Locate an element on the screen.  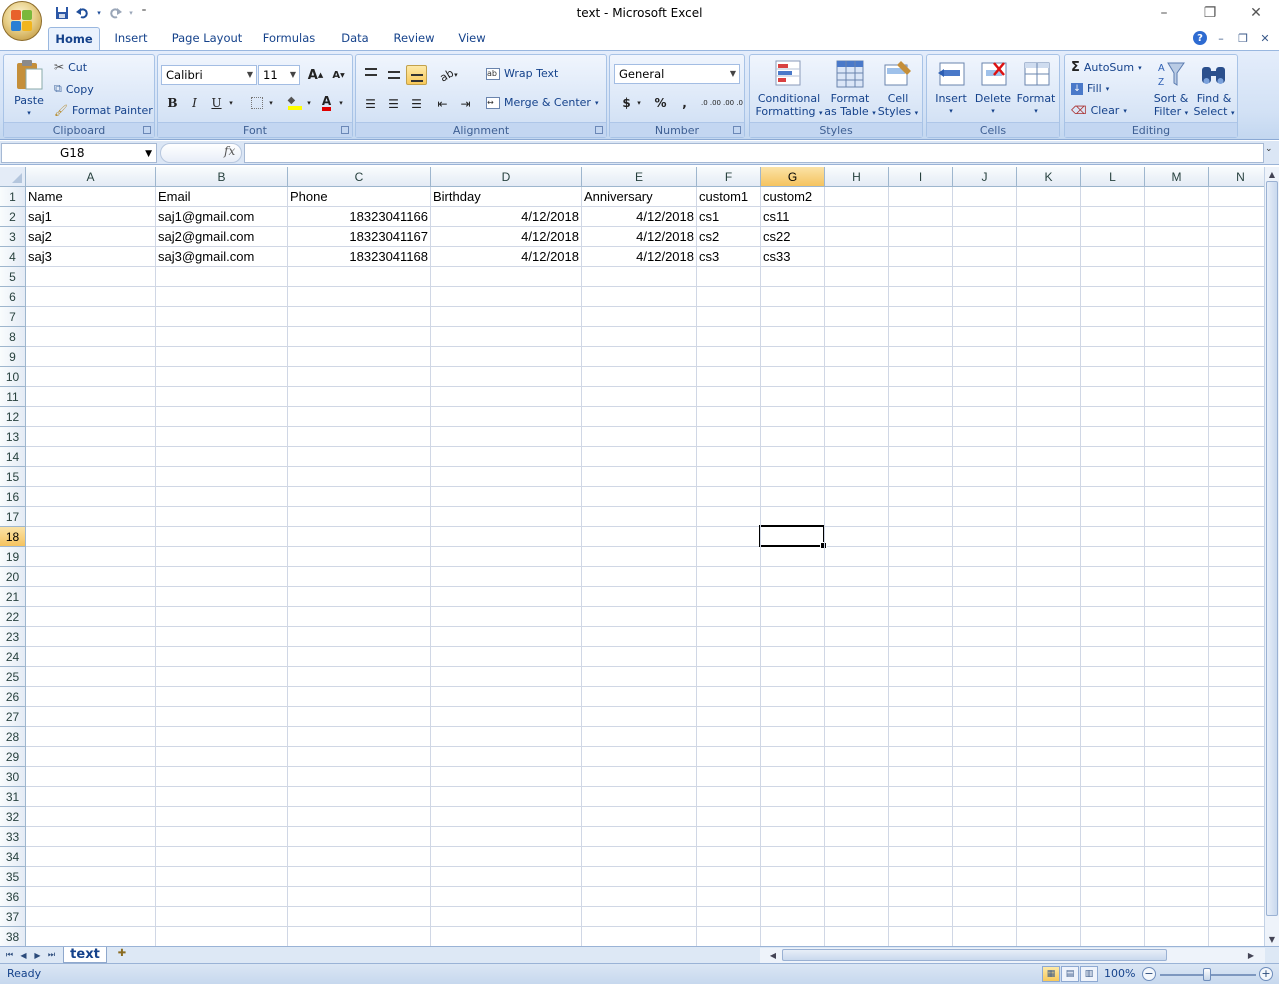
tab-data: Data is located at coordinates (355, 38).